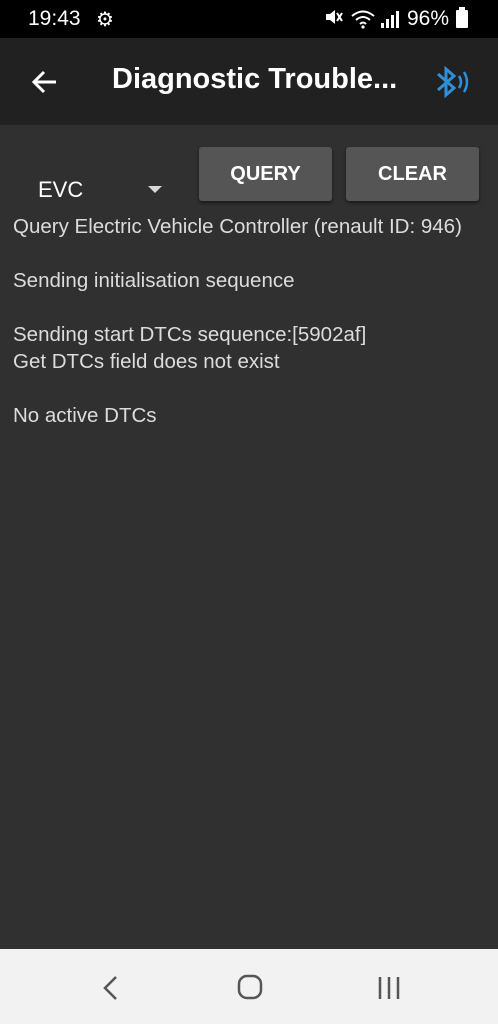 This screenshot has width=498, height=1024. I want to click on settings-gear-icon: ⚙, so click(105, 20).